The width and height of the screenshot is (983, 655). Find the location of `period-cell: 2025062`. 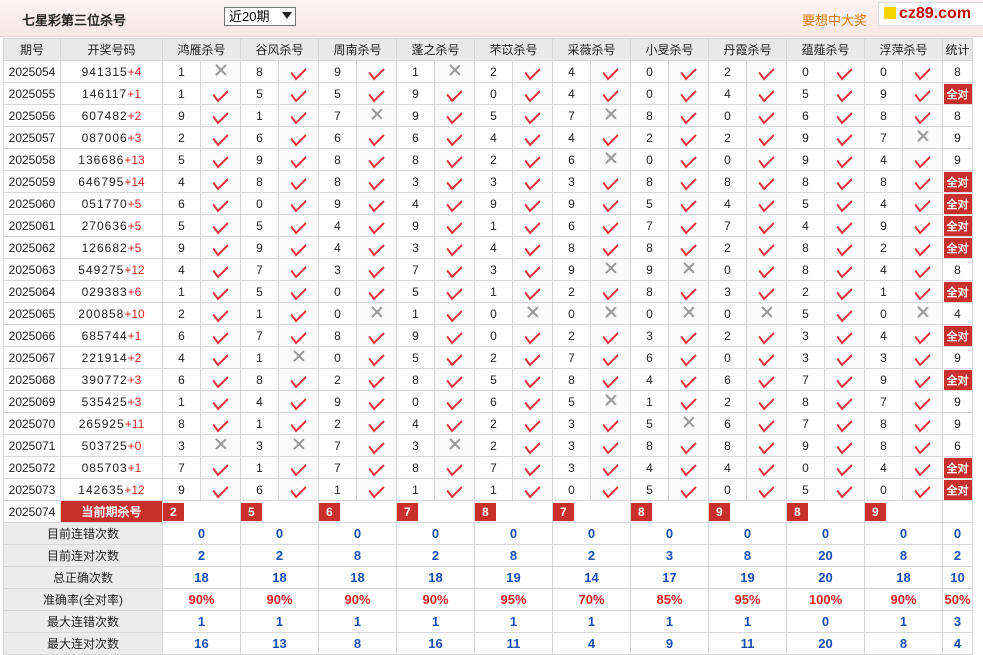

period-cell: 2025062 is located at coordinates (32, 247).